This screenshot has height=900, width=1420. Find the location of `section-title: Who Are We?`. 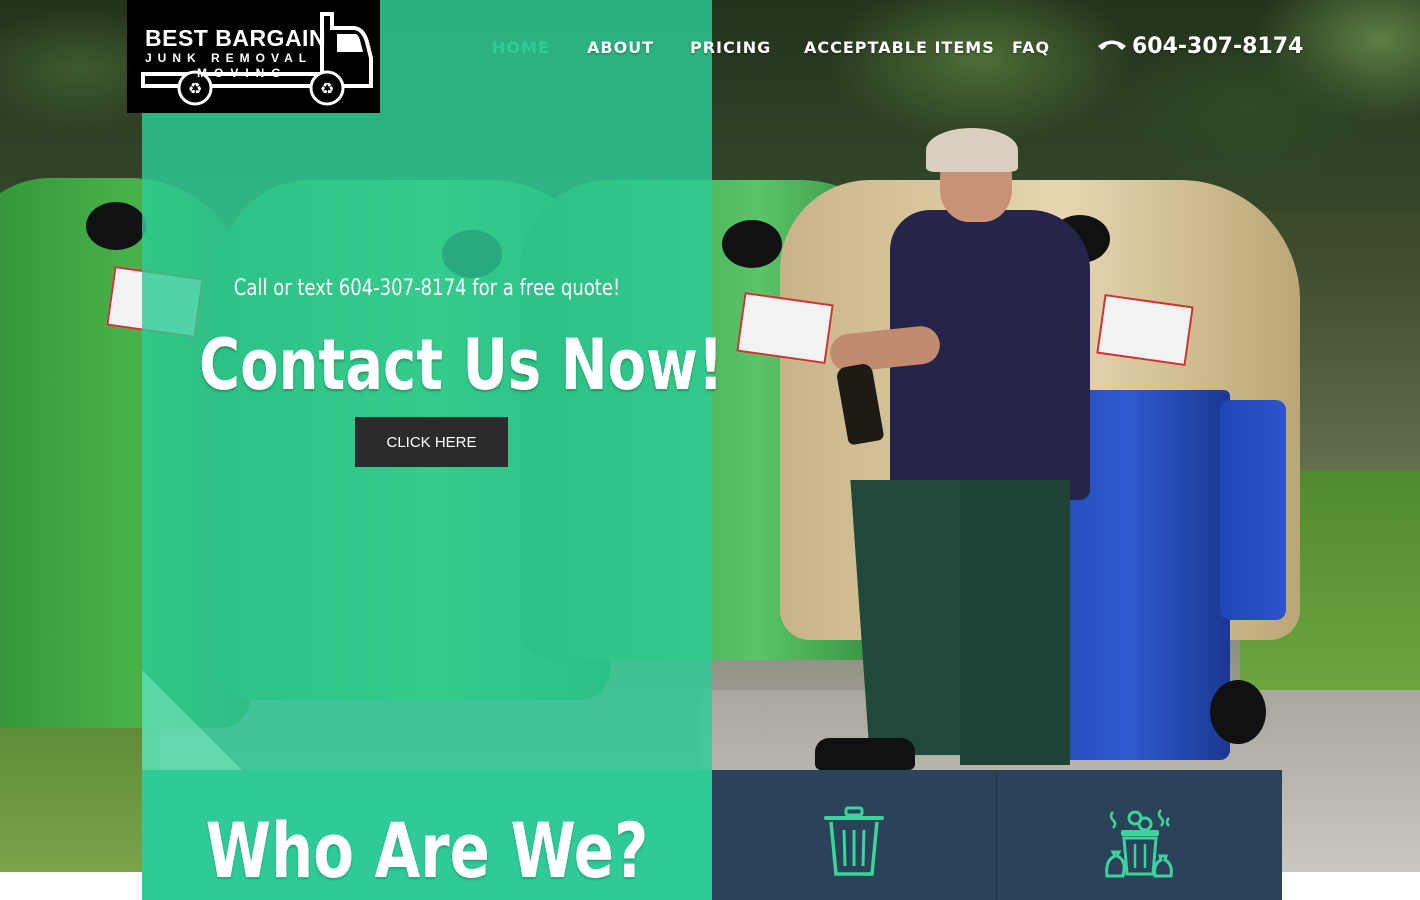

section-title: Who Are We? is located at coordinates (427, 850).